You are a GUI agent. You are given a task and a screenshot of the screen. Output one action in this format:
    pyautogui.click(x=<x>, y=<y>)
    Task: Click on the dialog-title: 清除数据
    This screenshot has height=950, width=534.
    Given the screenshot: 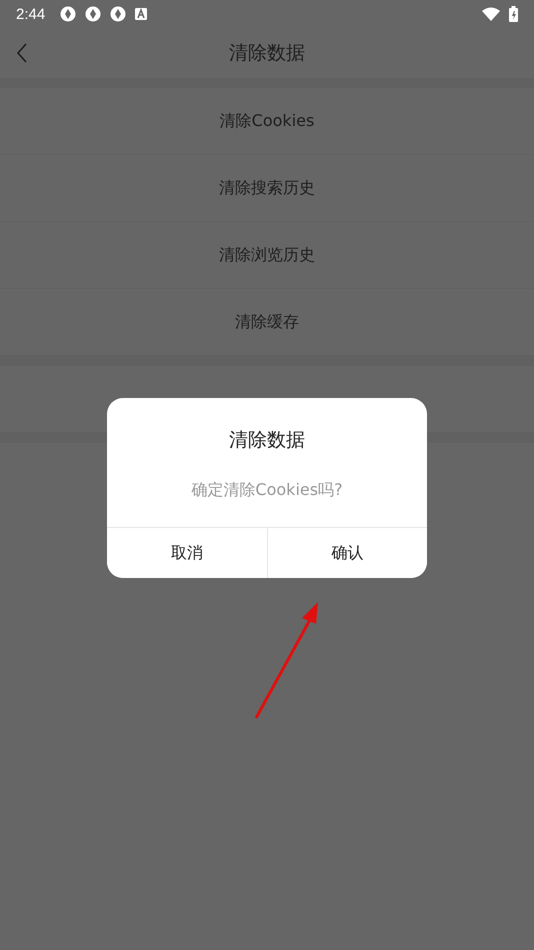 What is the action you would take?
    pyautogui.click(x=267, y=440)
    